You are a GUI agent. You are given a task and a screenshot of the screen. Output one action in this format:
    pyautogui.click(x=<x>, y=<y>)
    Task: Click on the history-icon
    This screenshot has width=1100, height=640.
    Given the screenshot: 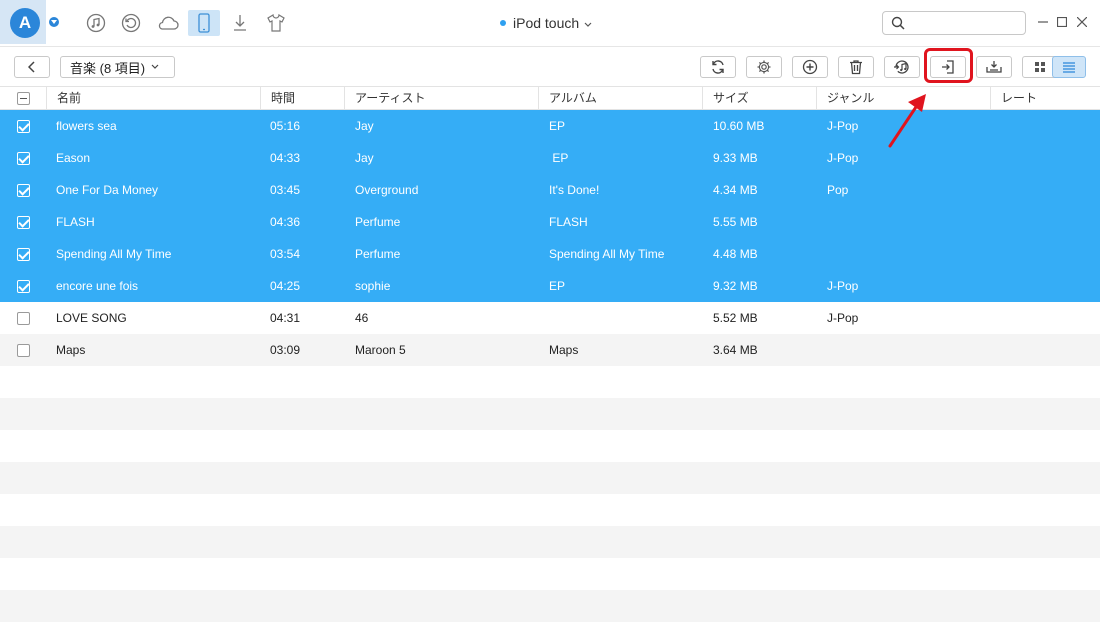 What is the action you would take?
    pyautogui.click(x=131, y=23)
    